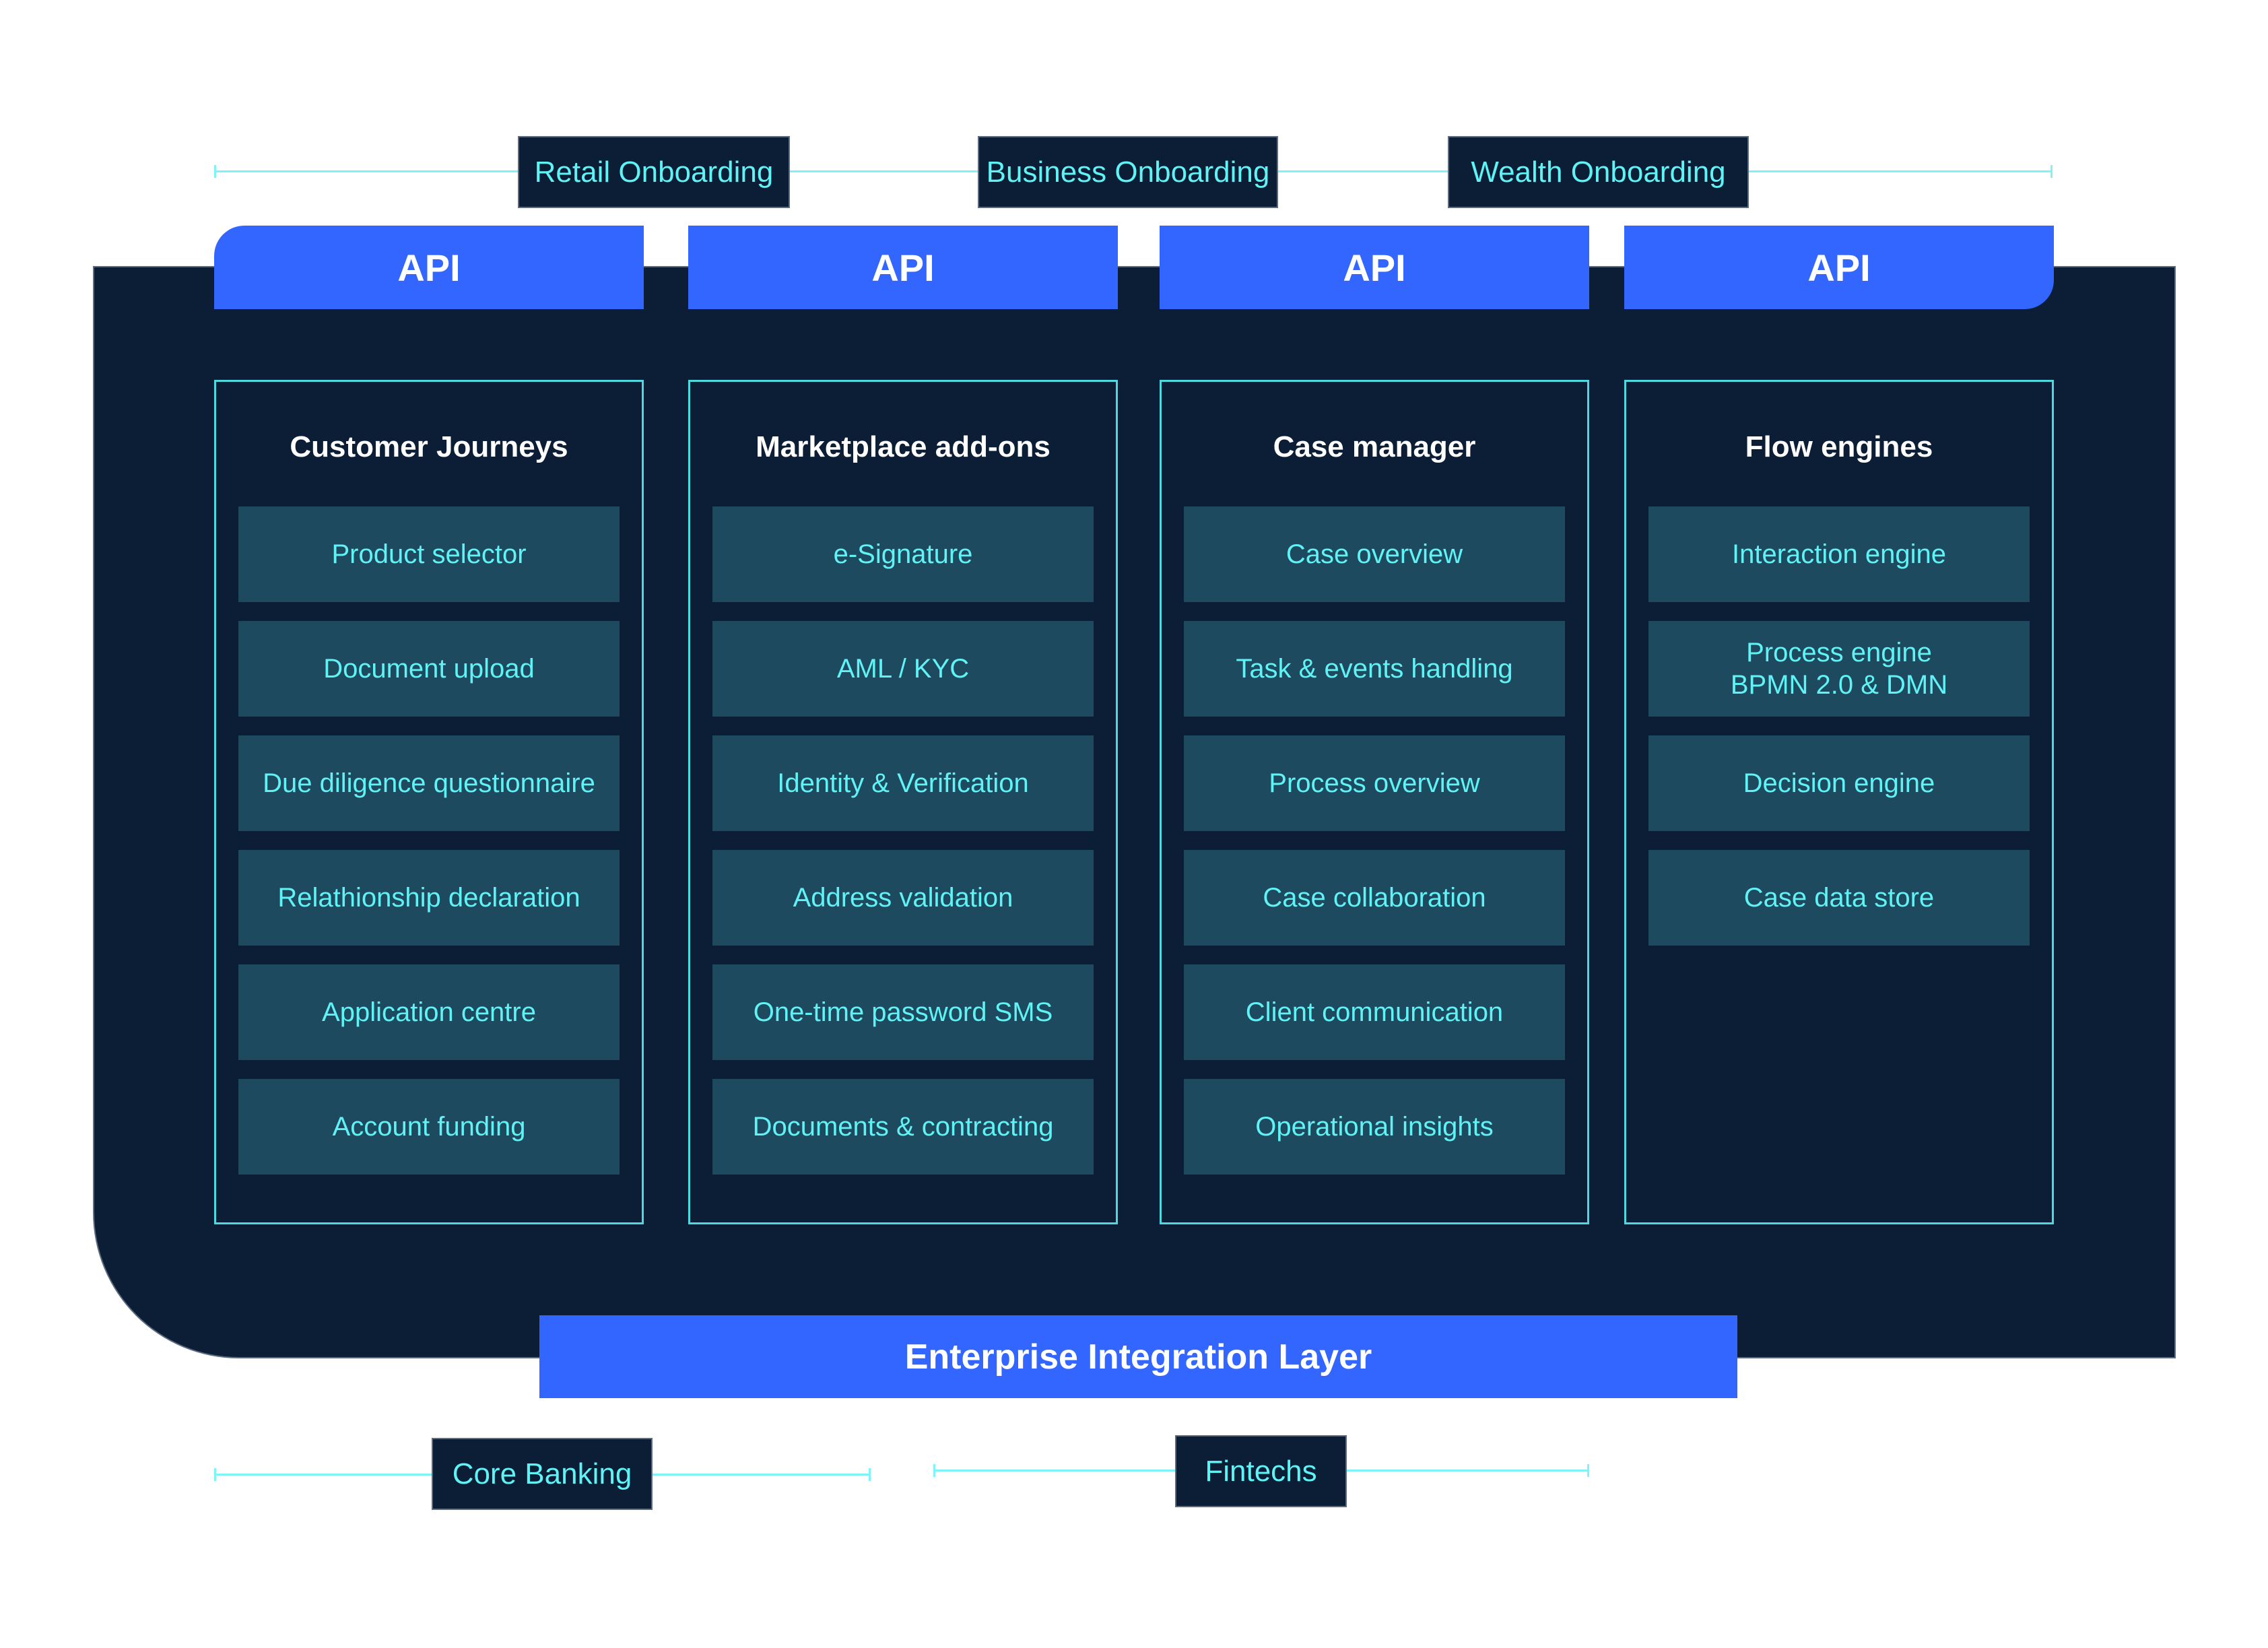  I want to click on enterprise-integration-layer: Enterprise Integration Layer, so click(1138, 1356).